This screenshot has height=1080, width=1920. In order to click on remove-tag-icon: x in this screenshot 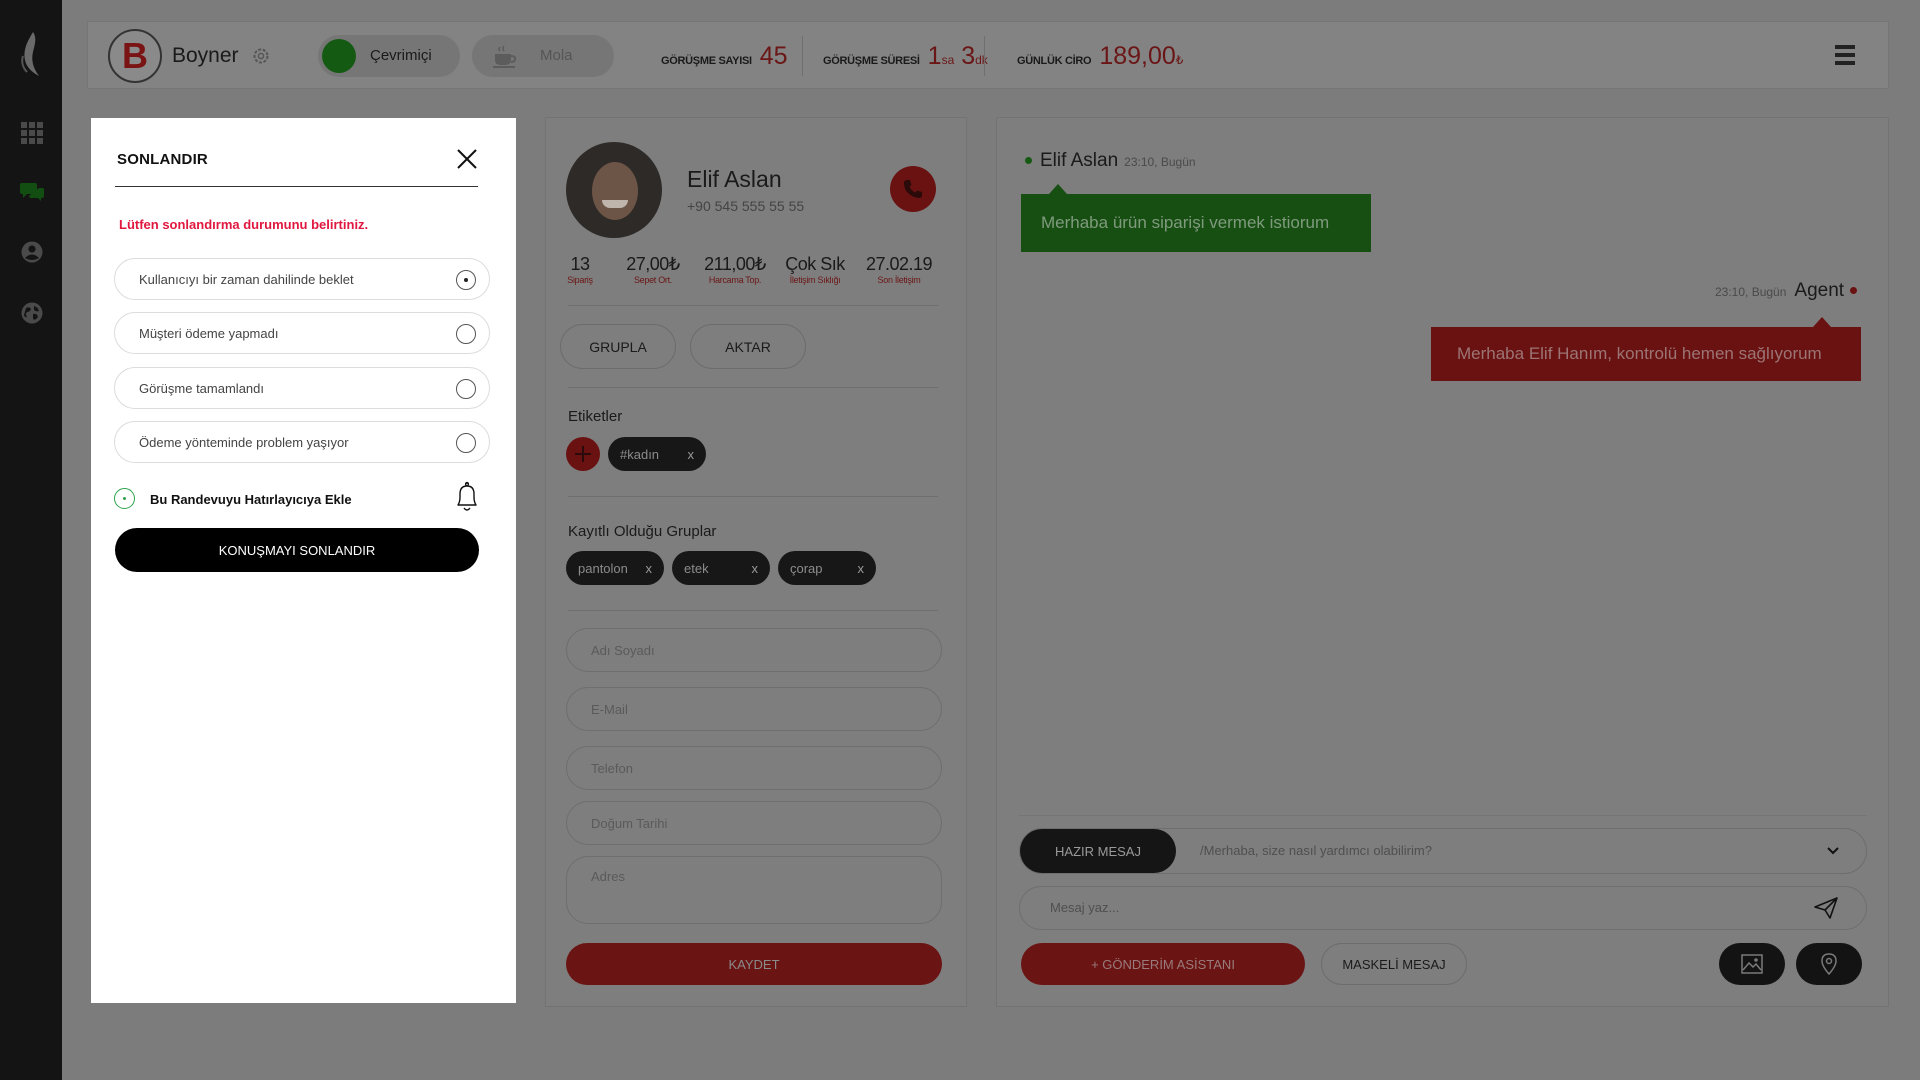, I will do `click(691, 454)`.